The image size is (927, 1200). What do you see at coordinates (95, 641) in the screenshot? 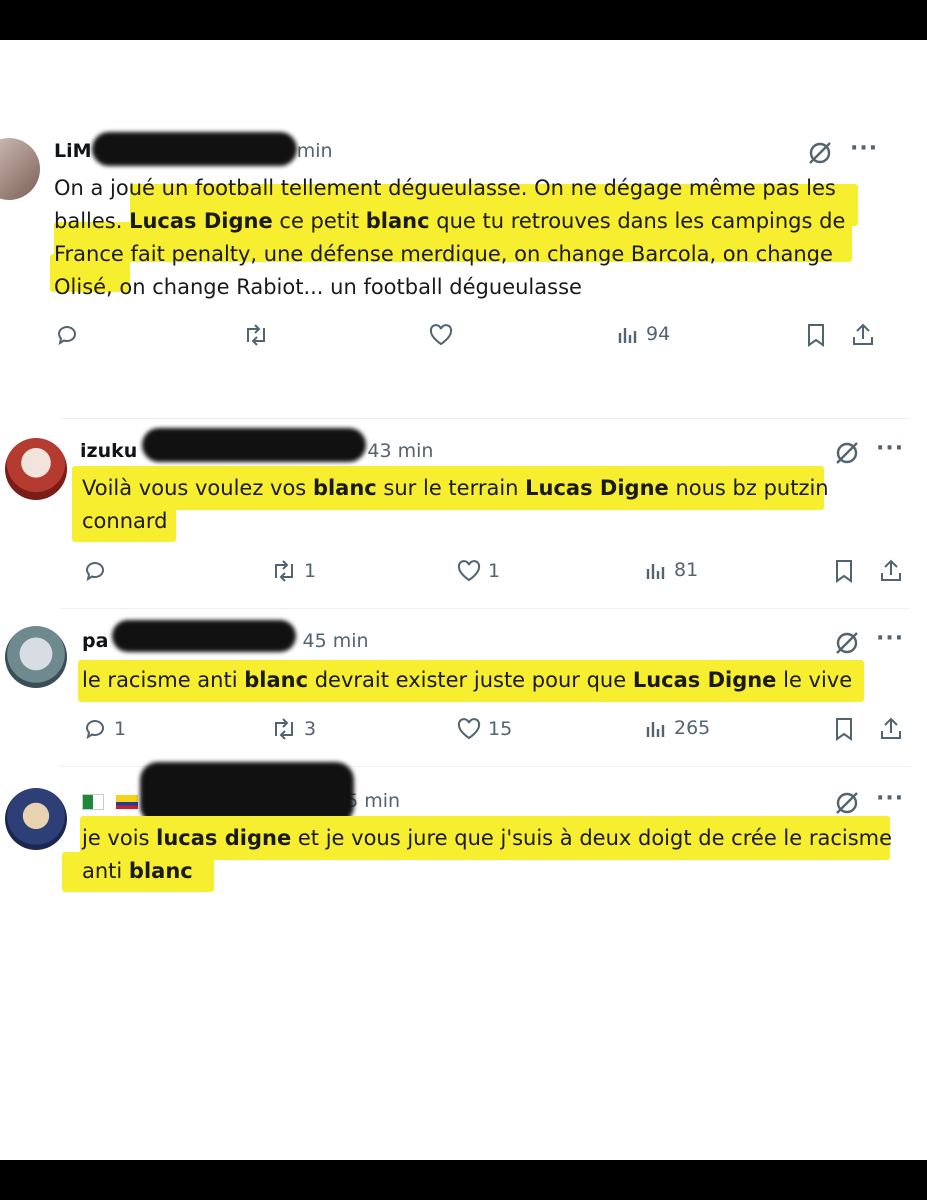
I see `display-name: pa` at bounding box center [95, 641].